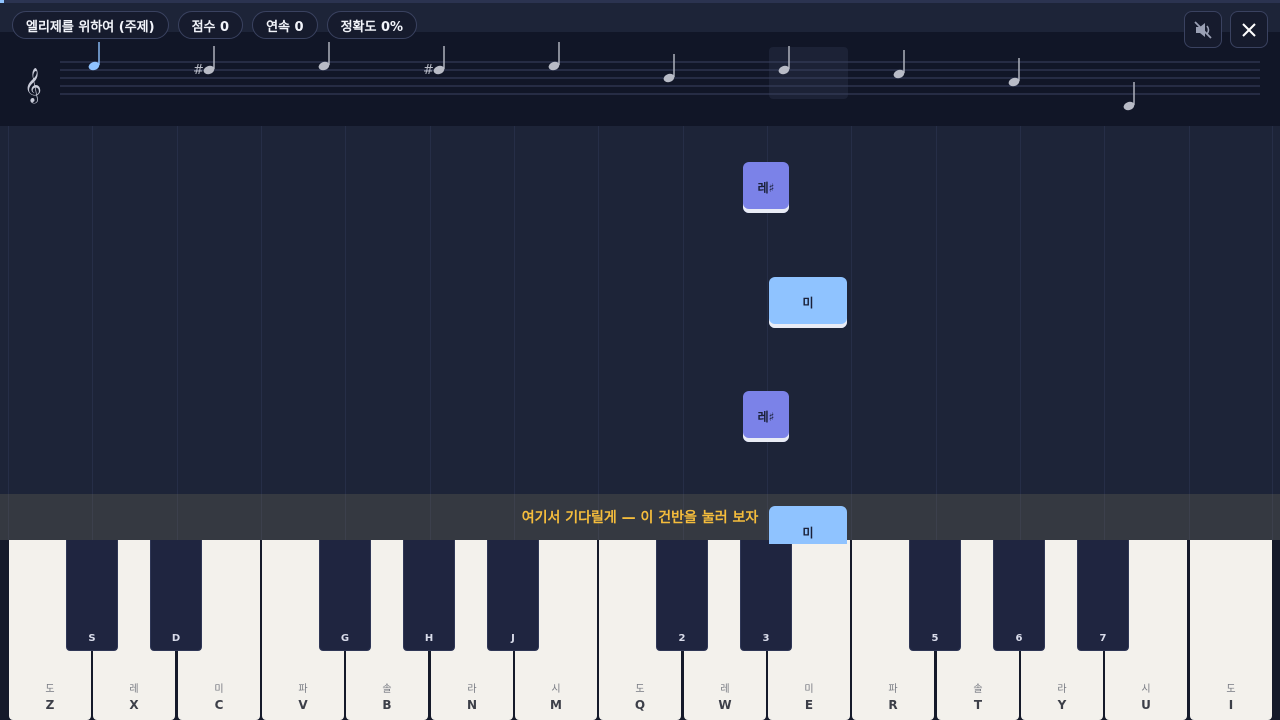 This screenshot has height=720, width=1280. Describe the element at coordinates (660, 78) in the screenshot. I see `staff-lines` at that location.